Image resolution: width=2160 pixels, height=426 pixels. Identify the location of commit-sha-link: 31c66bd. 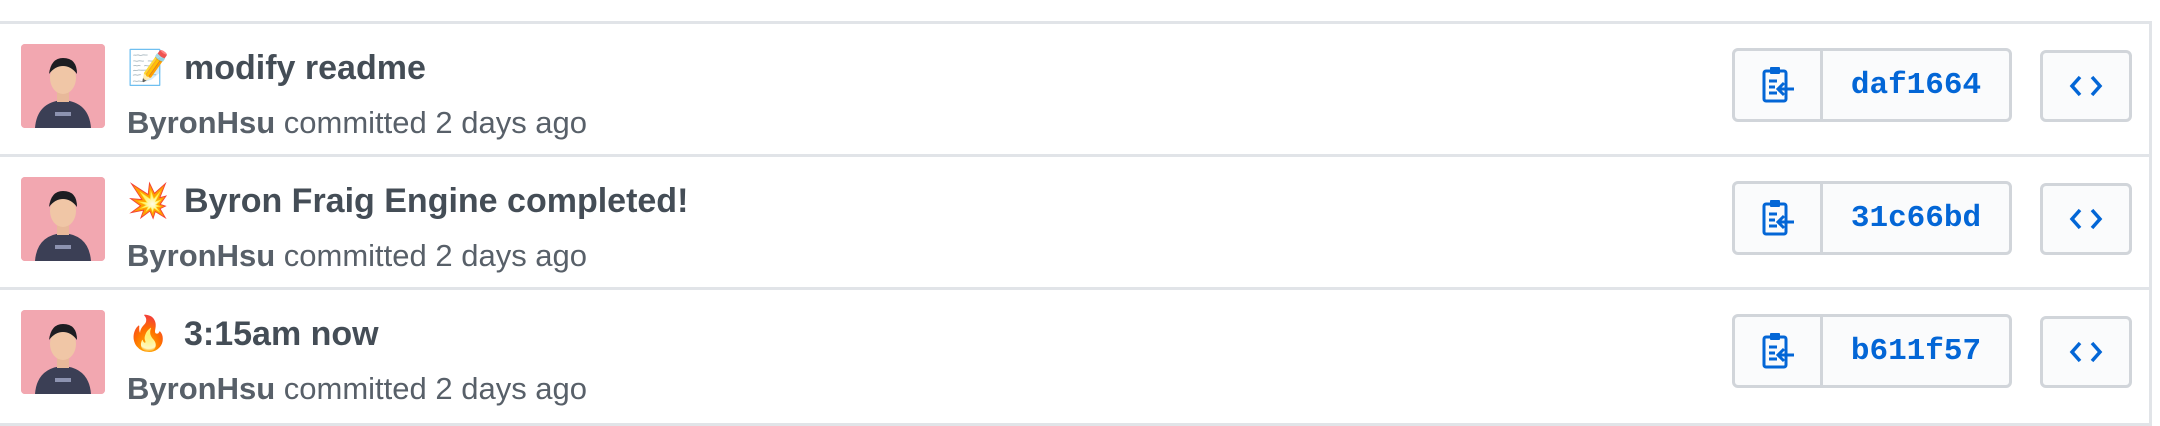
(1916, 218).